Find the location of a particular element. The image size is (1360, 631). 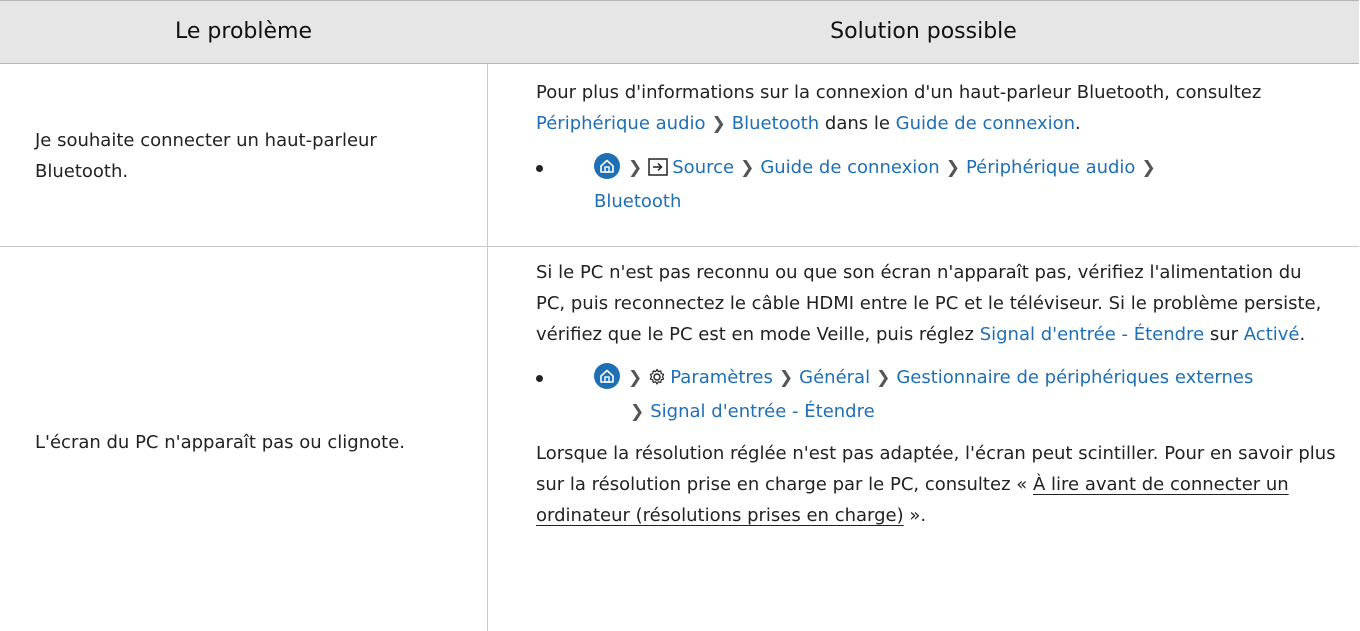

path-source: Source is located at coordinates (703, 167).